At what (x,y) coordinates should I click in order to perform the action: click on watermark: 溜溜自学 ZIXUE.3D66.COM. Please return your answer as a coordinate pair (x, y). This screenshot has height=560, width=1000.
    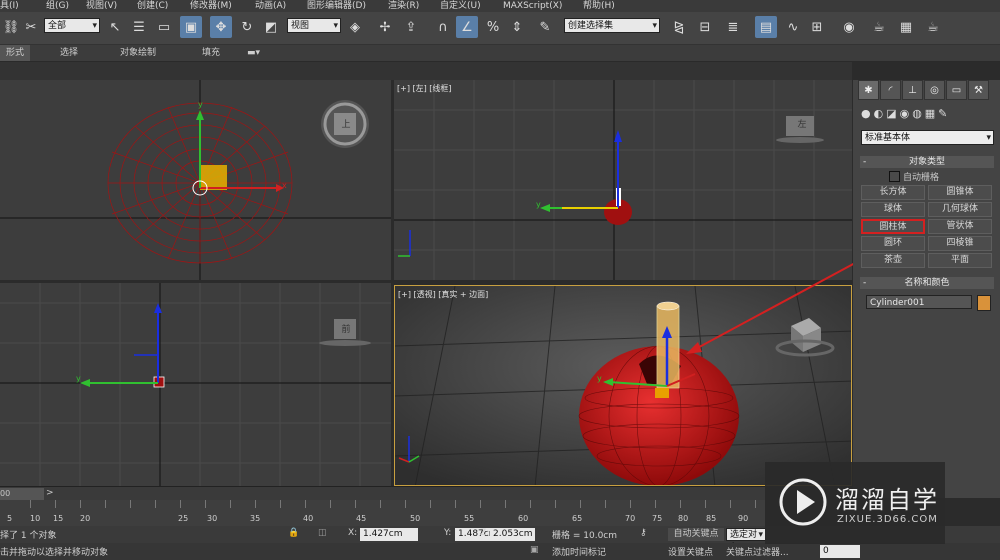
    Looking at the image, I should click on (855, 503).